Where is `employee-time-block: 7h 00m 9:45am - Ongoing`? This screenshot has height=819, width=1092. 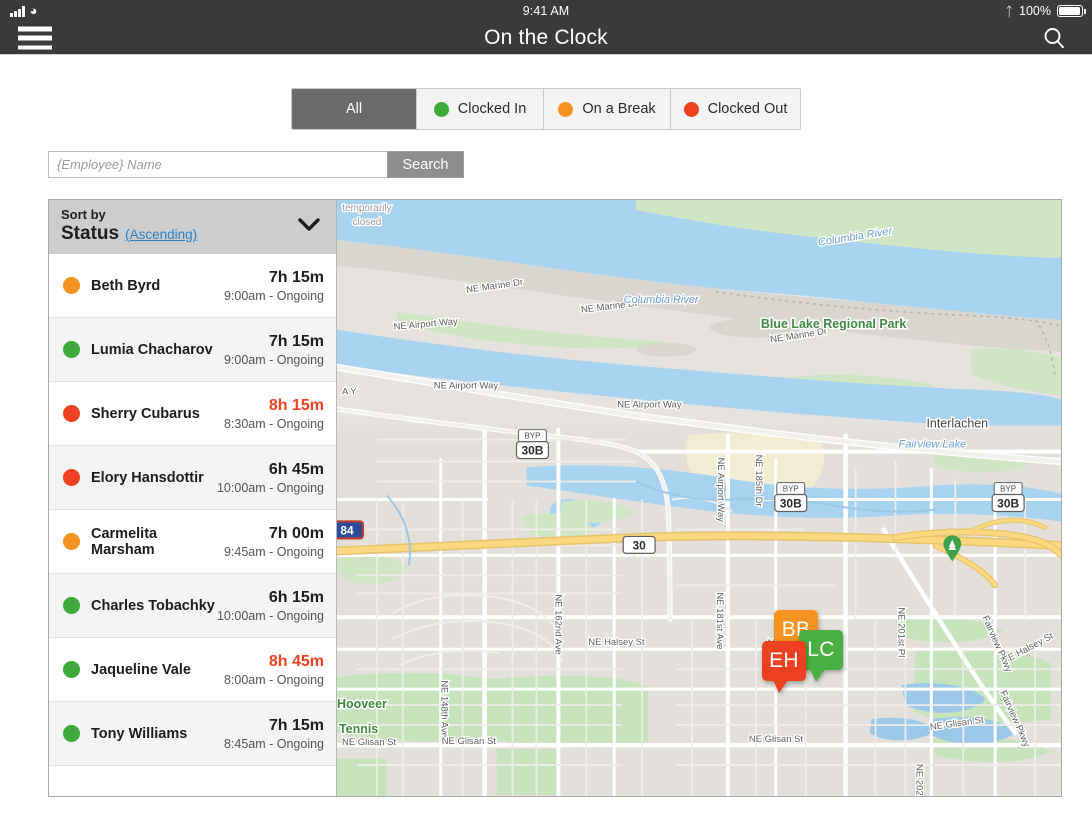 employee-time-block: 7h 00m 9:45am - Ongoing is located at coordinates (274, 542).